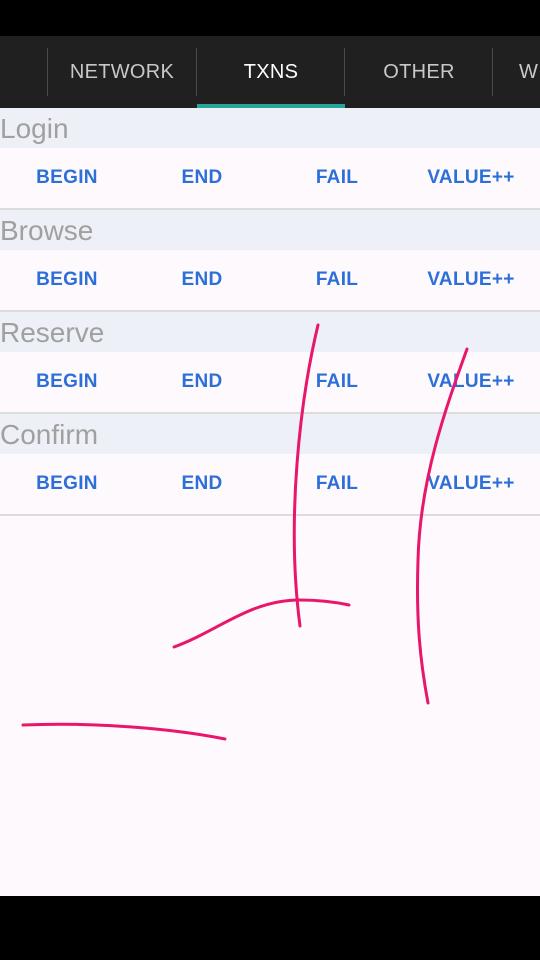 This screenshot has height=960, width=540. I want to click on tab-label: NETWORK, so click(122, 71).